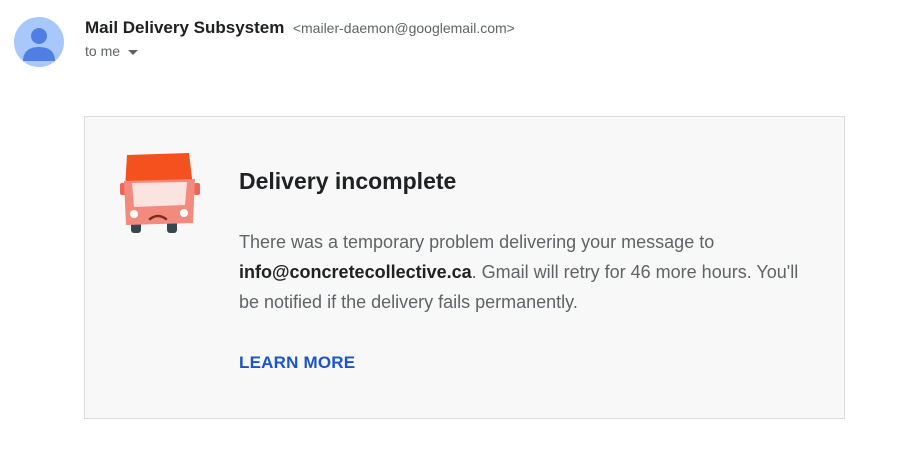 The height and width of the screenshot is (468, 922). Describe the element at coordinates (348, 181) in the screenshot. I see `card-title: Delivery incomplete` at that location.